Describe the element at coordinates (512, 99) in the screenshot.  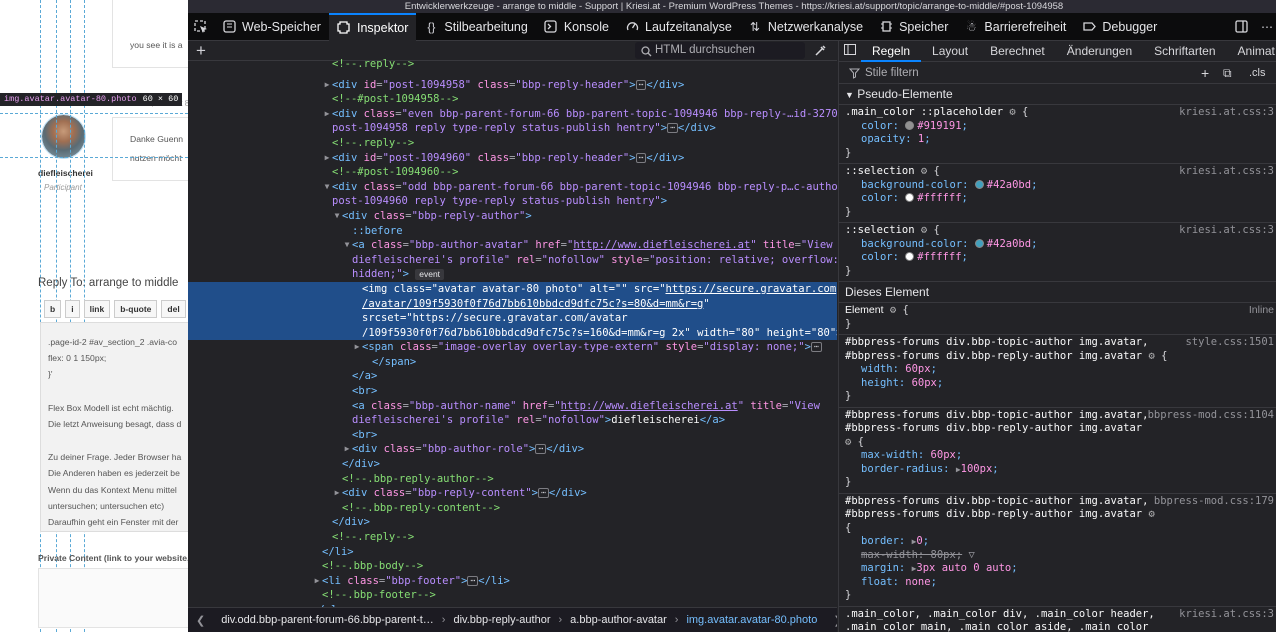
I see `tree-node: <!--#post-1094958-->` at that location.